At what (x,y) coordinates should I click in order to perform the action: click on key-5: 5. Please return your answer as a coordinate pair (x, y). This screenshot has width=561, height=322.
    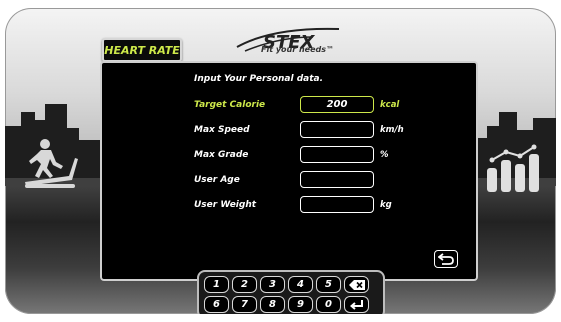
    Looking at the image, I should click on (328, 284).